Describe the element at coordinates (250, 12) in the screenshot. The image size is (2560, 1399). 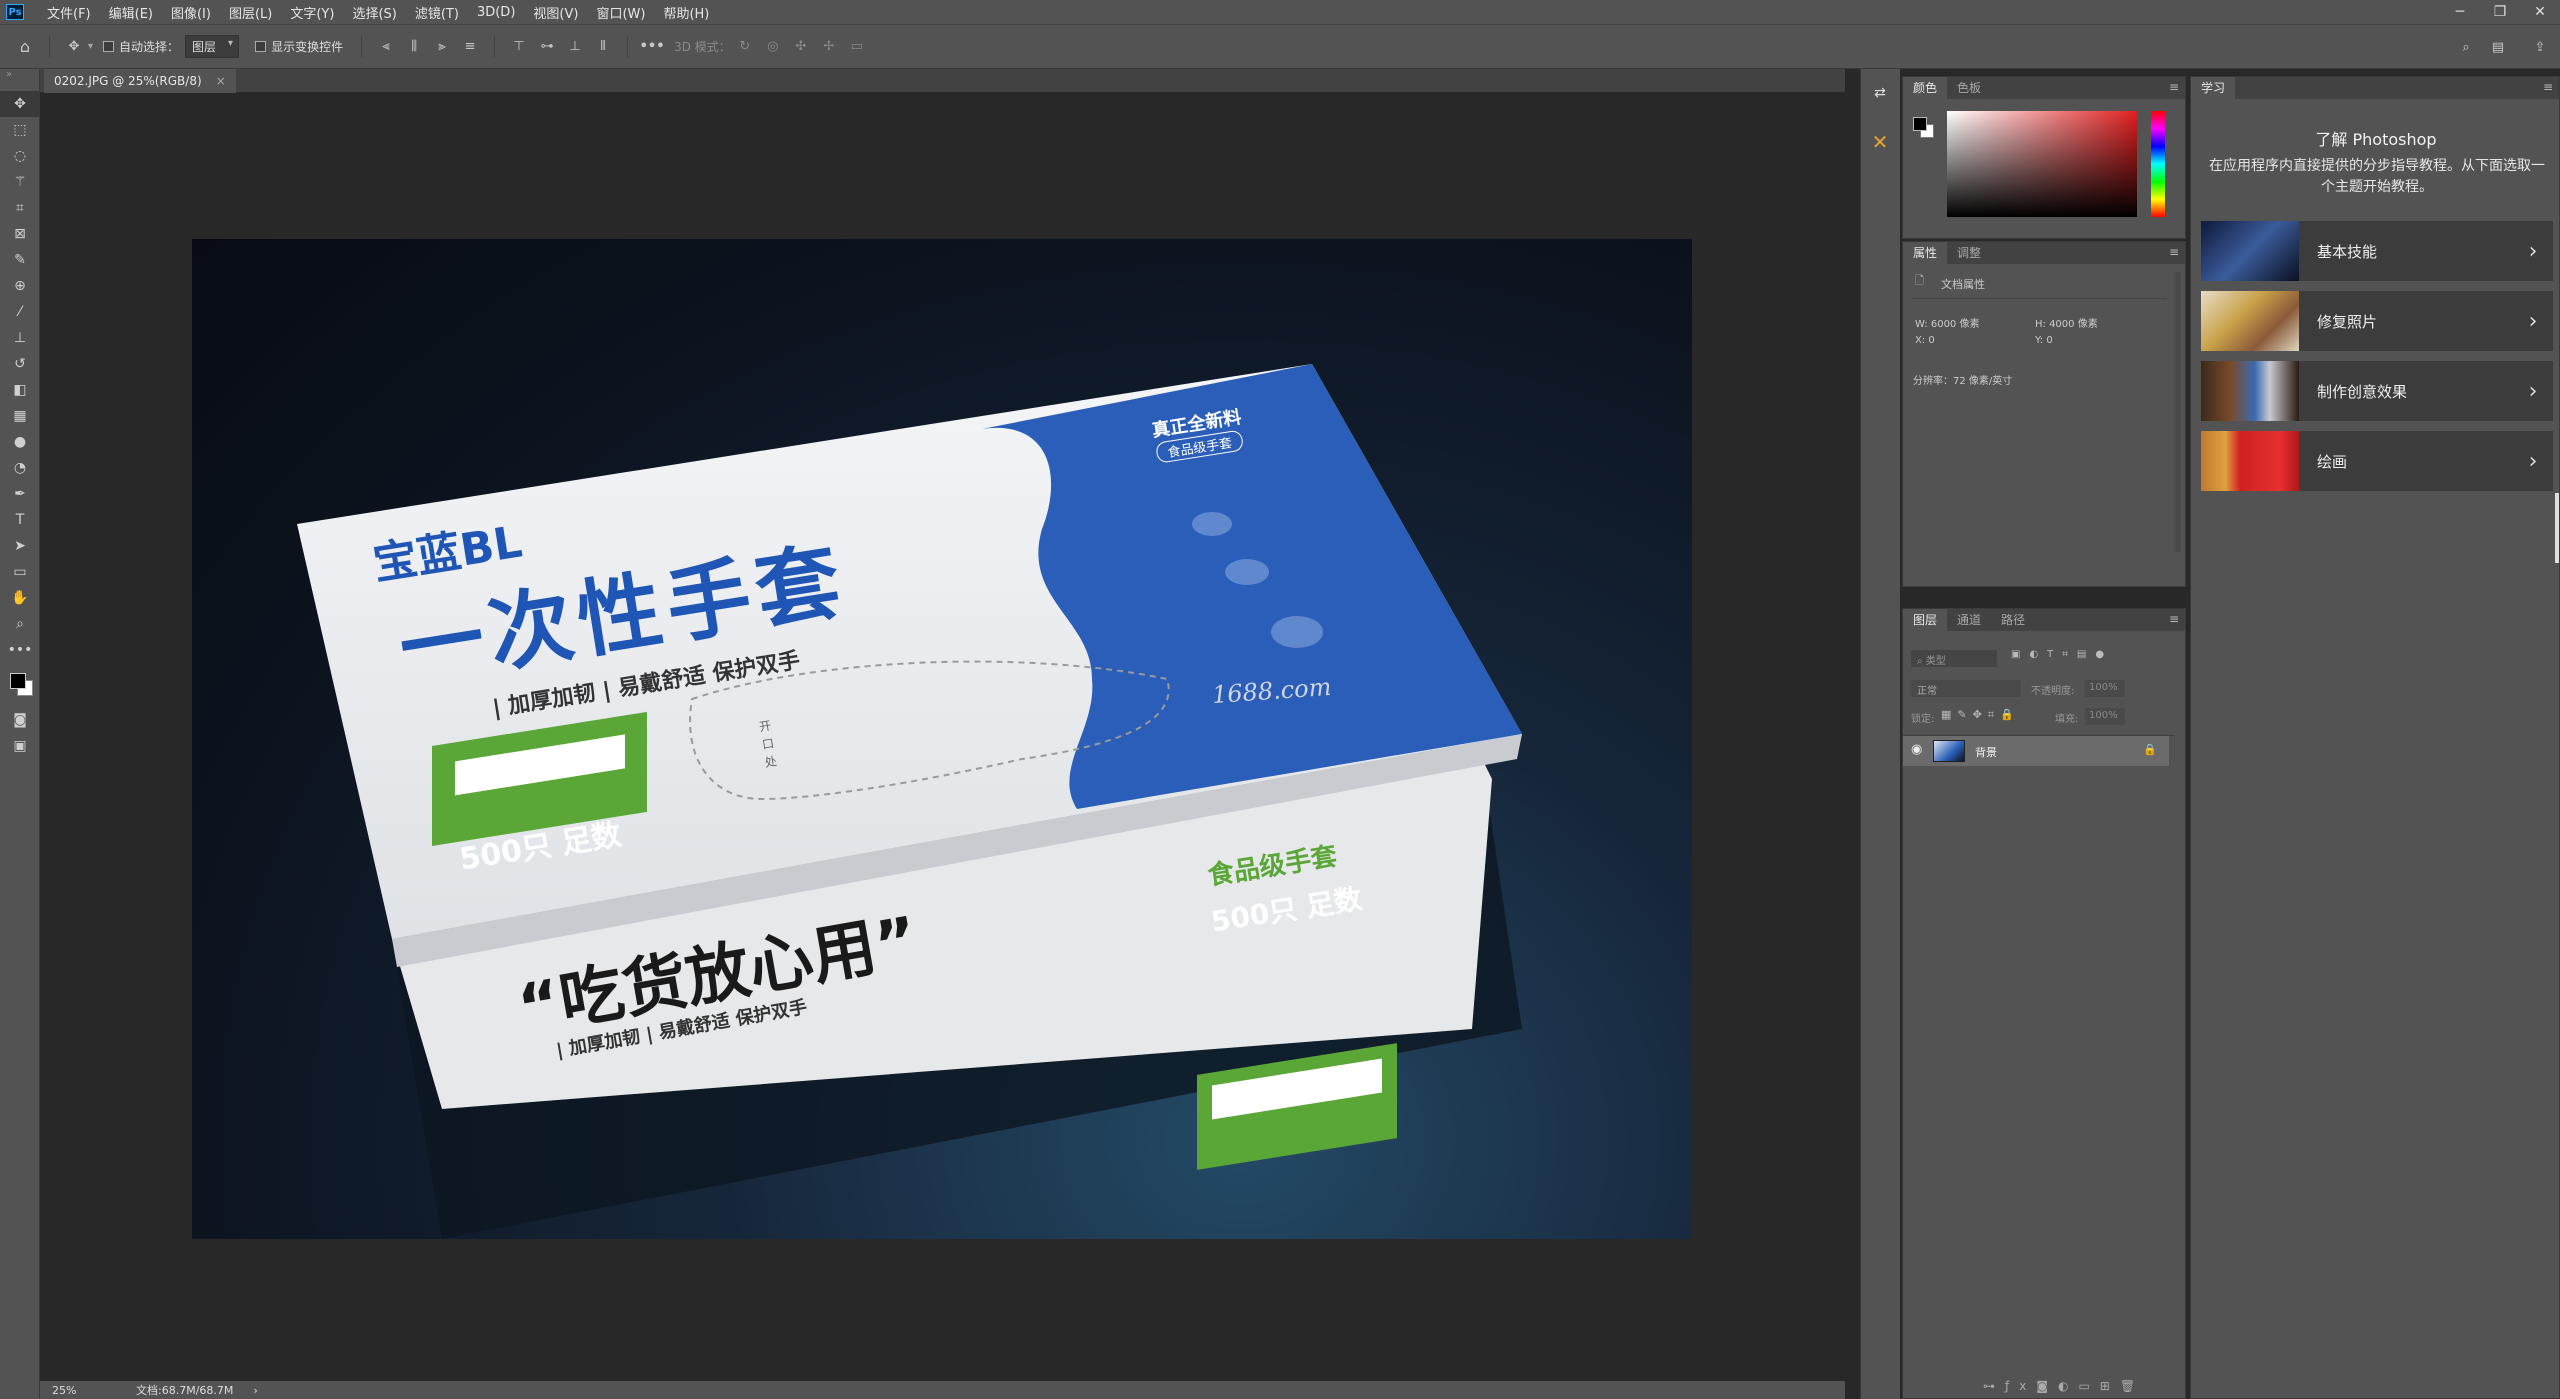
I see `menu-layer: 图层(L)` at that location.